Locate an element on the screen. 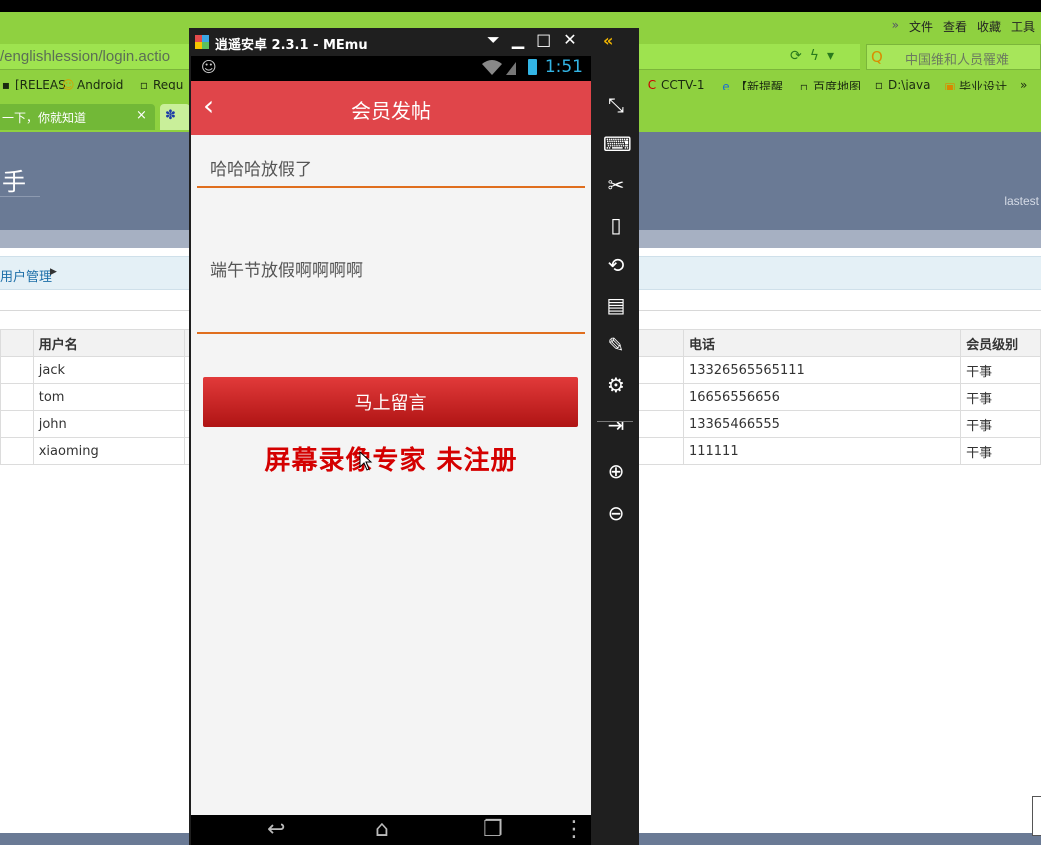 Image resolution: width=1041 pixels, height=845 pixels. cell-phone: 111111 is located at coordinates (822, 451).